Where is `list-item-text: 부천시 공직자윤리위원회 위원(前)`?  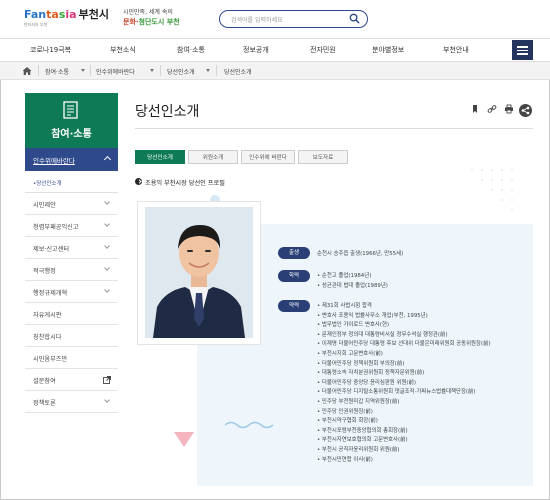 list-item-text: 부천시 공직자윤리위원회 위원(前) is located at coordinates (360, 450).